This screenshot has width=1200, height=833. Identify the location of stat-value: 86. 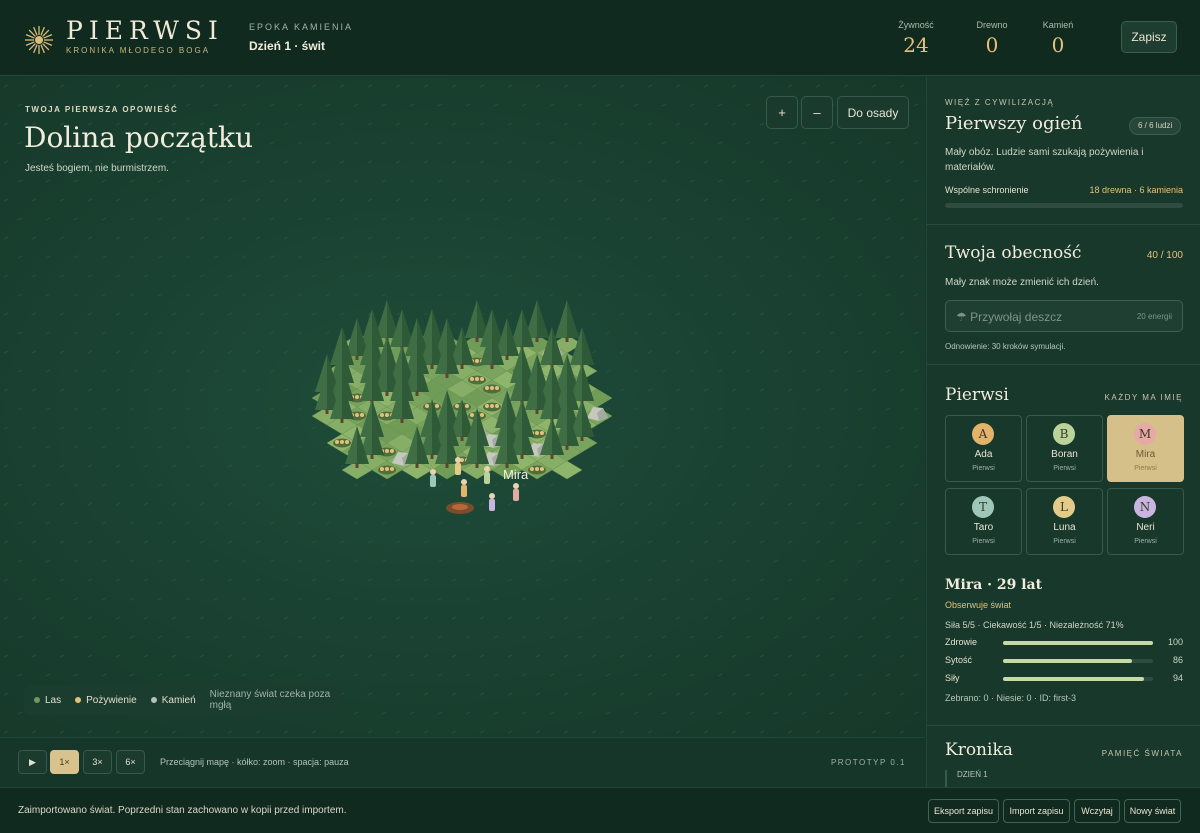
(1177, 660).